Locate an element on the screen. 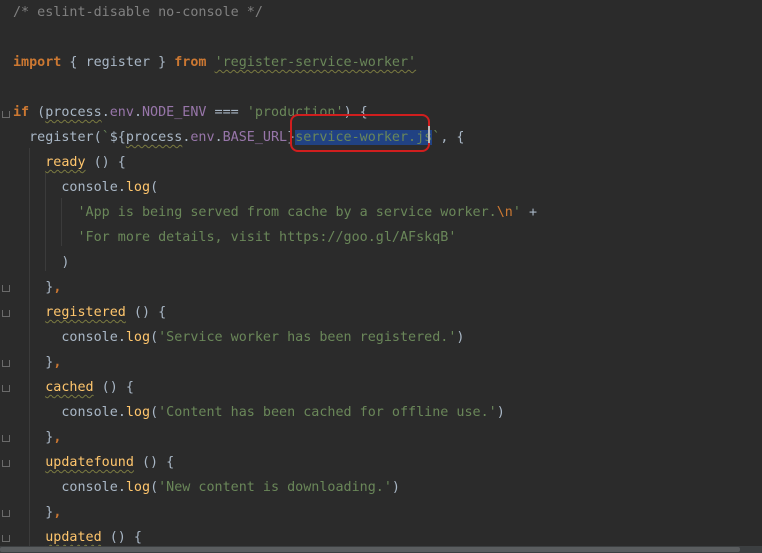 Image resolution: width=762 pixels, height=553 pixels. editor-gutter is located at coordinates (6, 273).